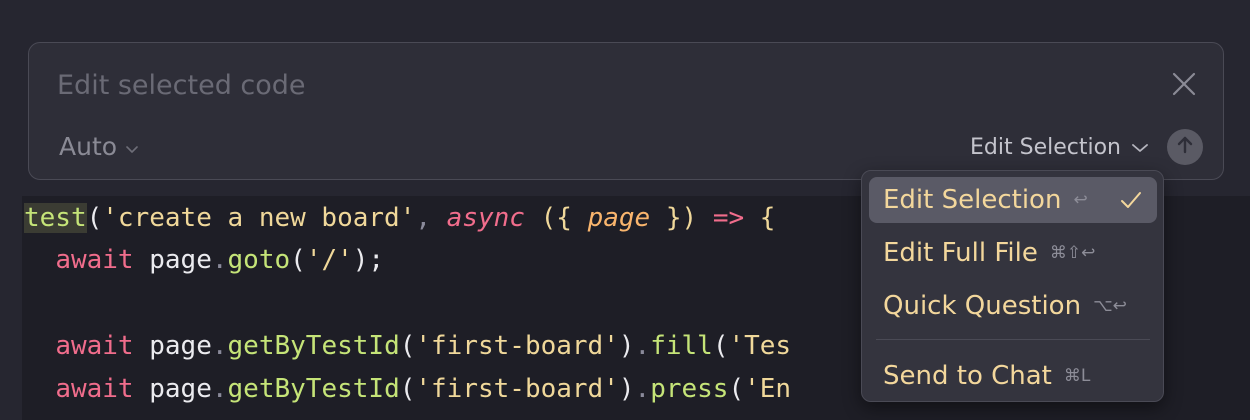 This screenshot has height=420, width=1250. Describe the element at coordinates (1080, 200) in the screenshot. I see `menu-item-shortcut: ↩` at that location.